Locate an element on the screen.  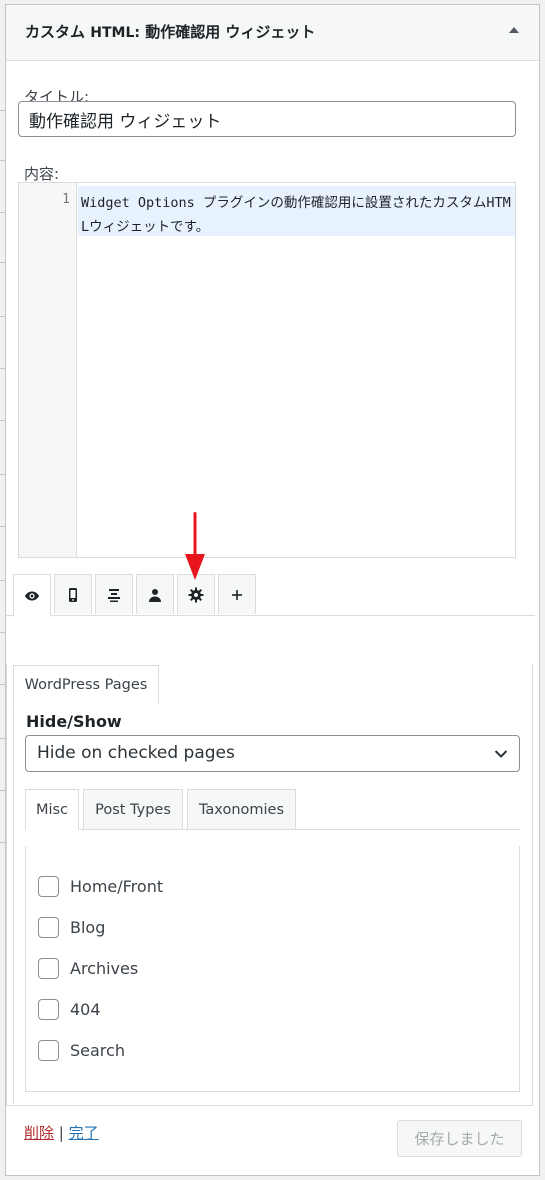
tab-taxonomies: Taxonomies is located at coordinates (241, 809).